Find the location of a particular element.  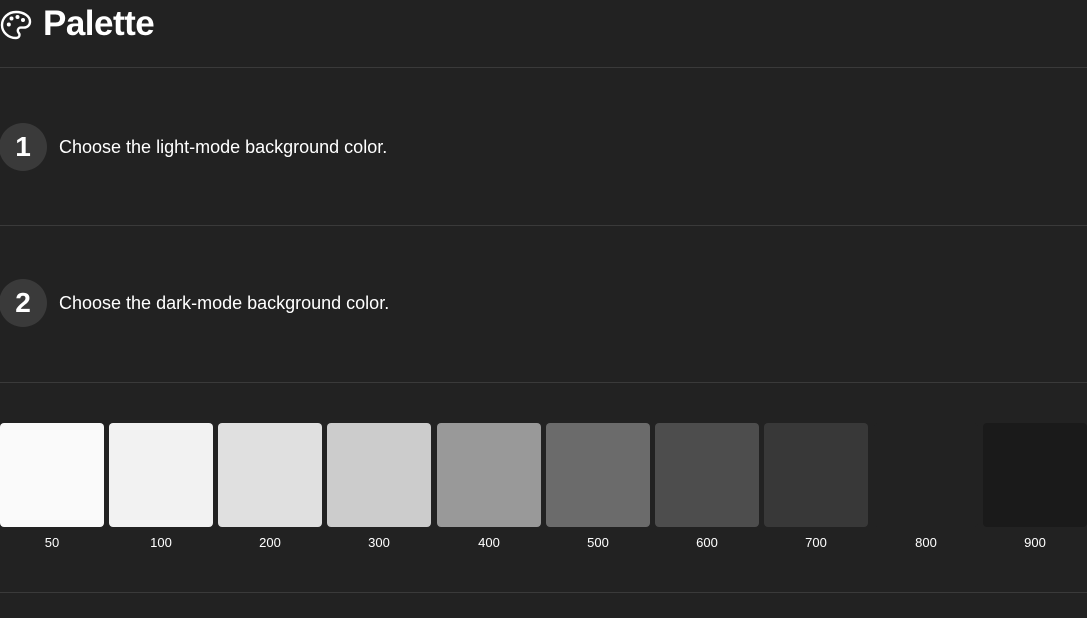

swatch-label: 50 is located at coordinates (52, 542).